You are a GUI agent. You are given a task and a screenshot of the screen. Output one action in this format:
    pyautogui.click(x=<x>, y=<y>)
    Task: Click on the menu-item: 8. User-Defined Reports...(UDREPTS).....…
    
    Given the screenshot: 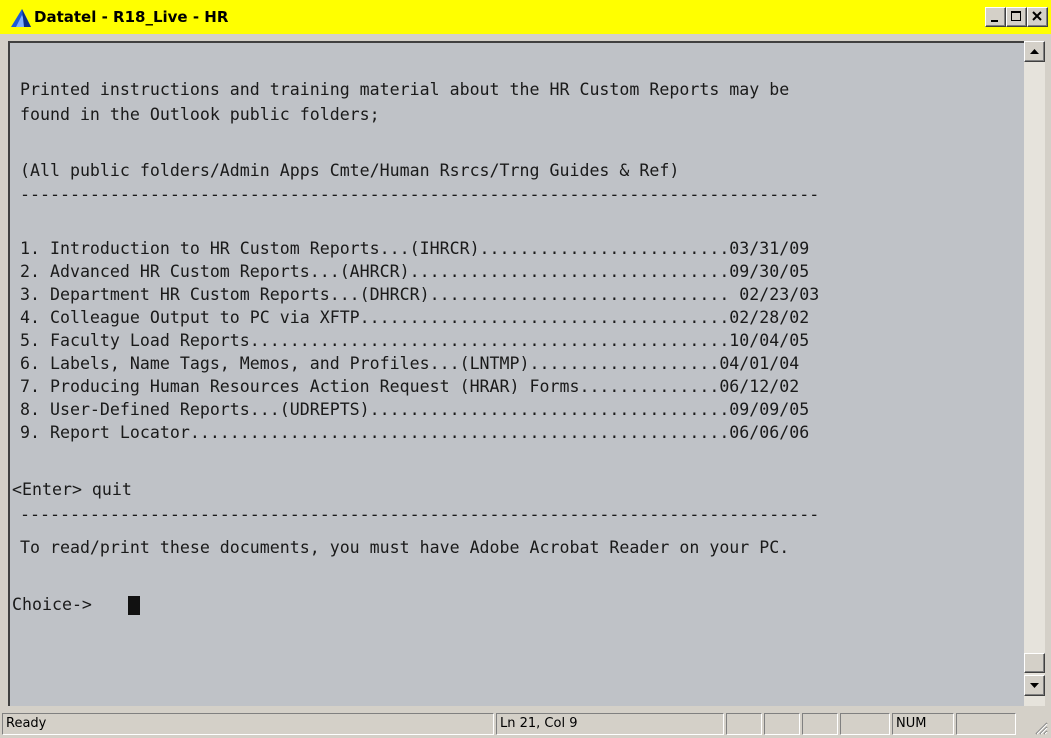 What is the action you would take?
    pyautogui.click(x=415, y=409)
    